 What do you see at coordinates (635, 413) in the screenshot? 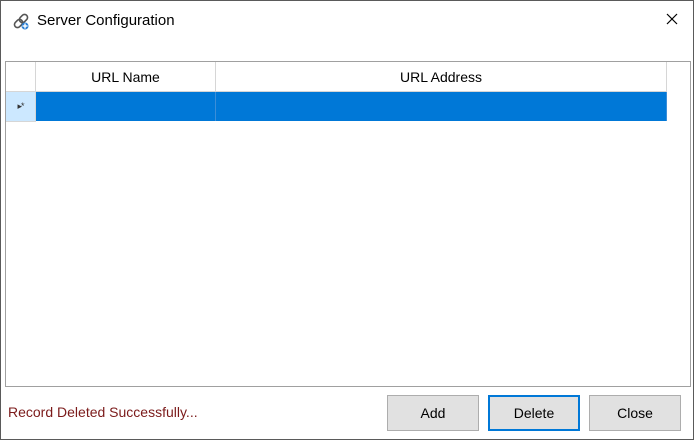
I see `close-button: Close` at bounding box center [635, 413].